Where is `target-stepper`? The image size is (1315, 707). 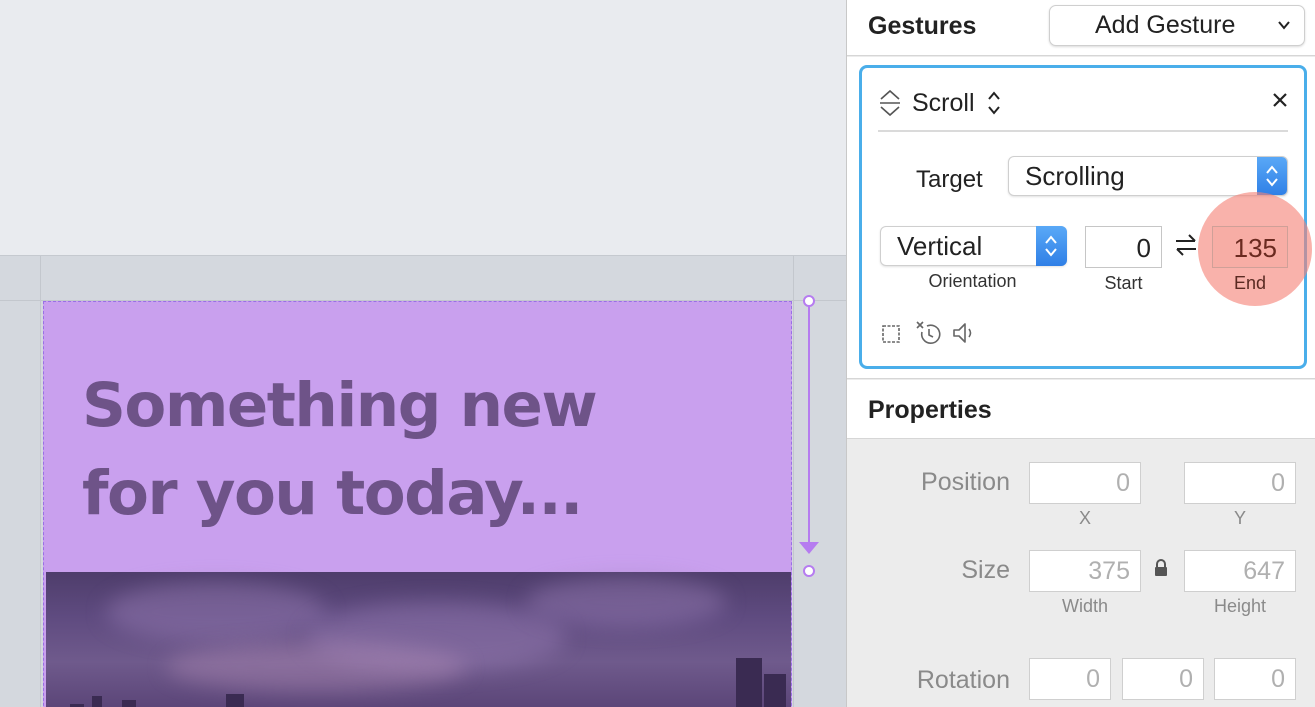
target-stepper is located at coordinates (1272, 176).